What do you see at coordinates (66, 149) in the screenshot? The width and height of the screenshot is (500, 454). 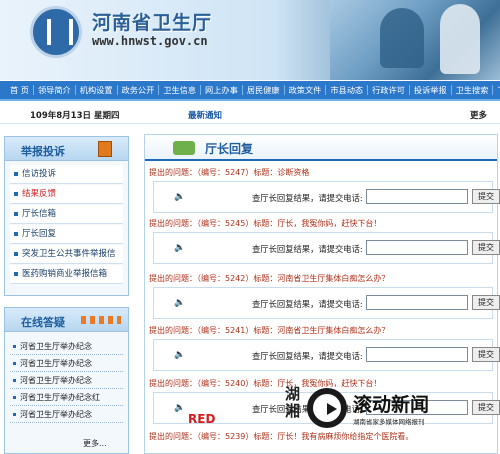 I see `report-panel-header: 举报投诉` at bounding box center [66, 149].